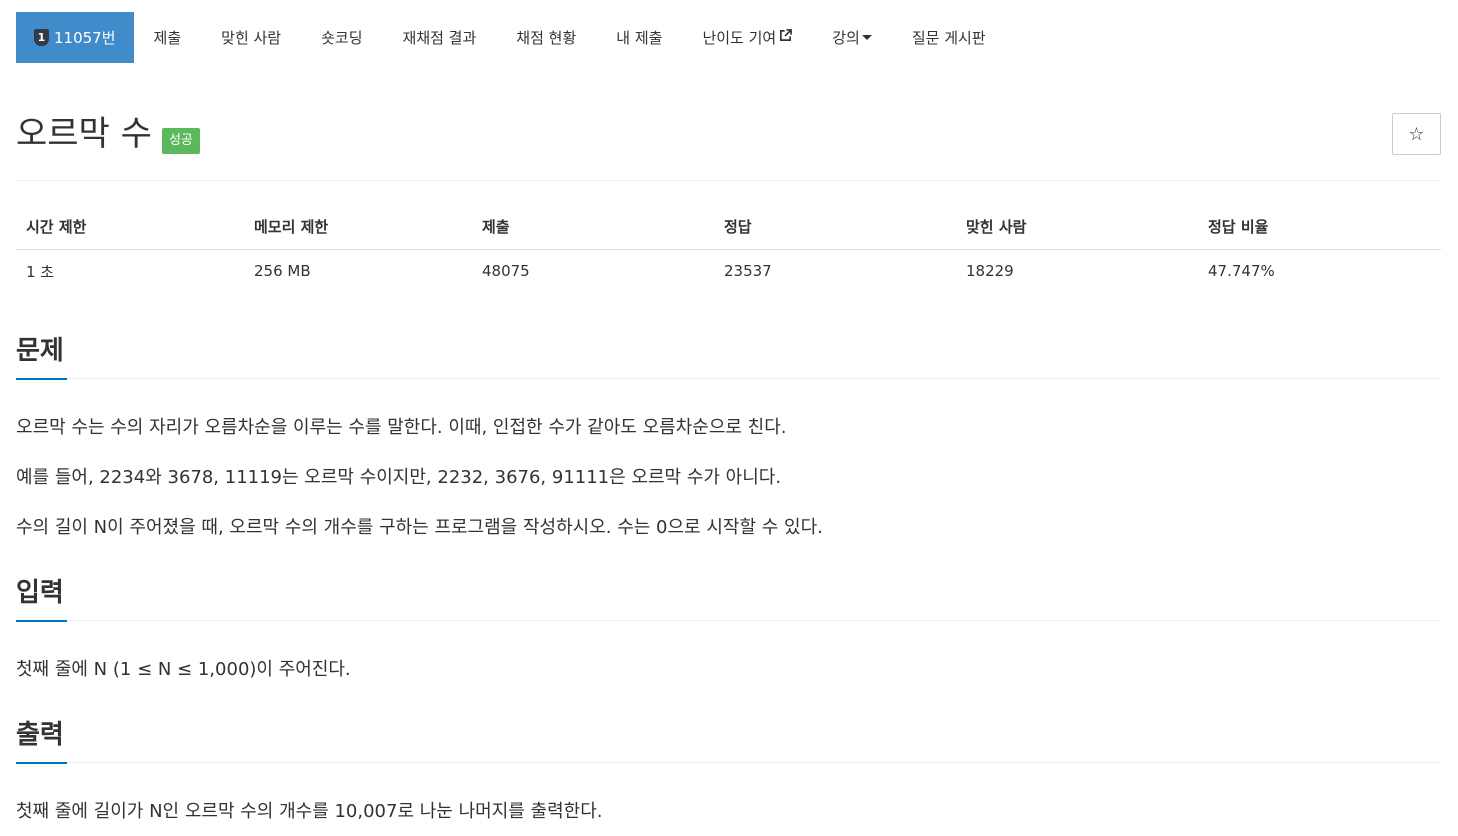  Describe the element at coordinates (1319, 227) in the screenshot. I see `header-accept-ratio: 정답 비율` at that location.